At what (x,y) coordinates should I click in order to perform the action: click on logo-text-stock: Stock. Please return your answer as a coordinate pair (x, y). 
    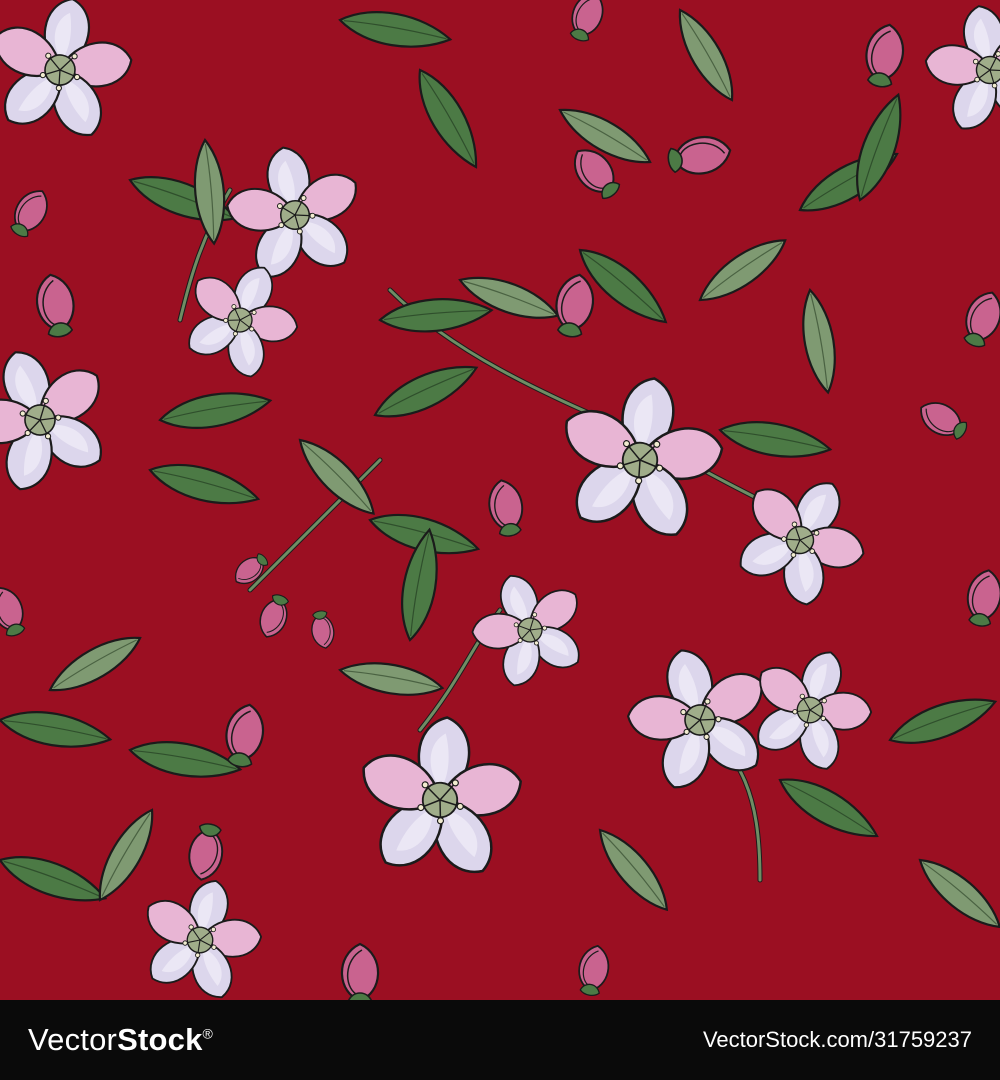
    Looking at the image, I should click on (160, 1039).